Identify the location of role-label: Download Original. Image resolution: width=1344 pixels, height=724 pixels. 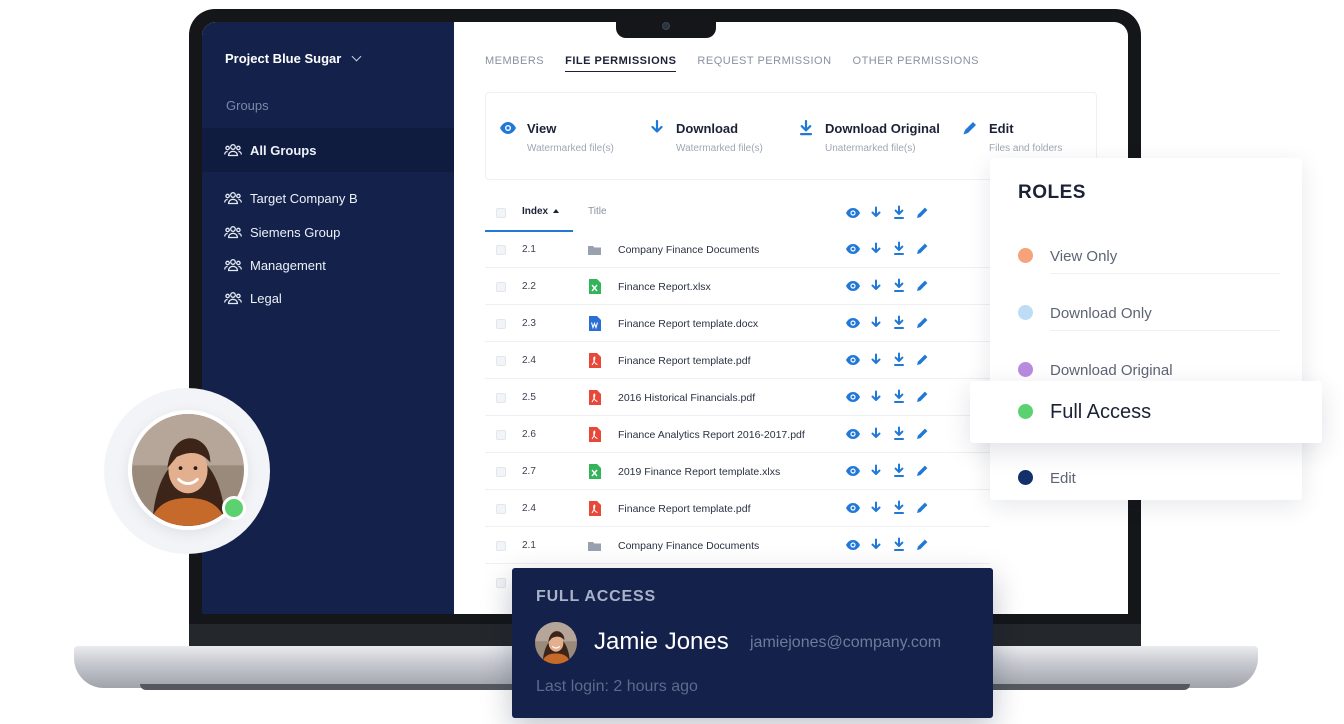
(1111, 370).